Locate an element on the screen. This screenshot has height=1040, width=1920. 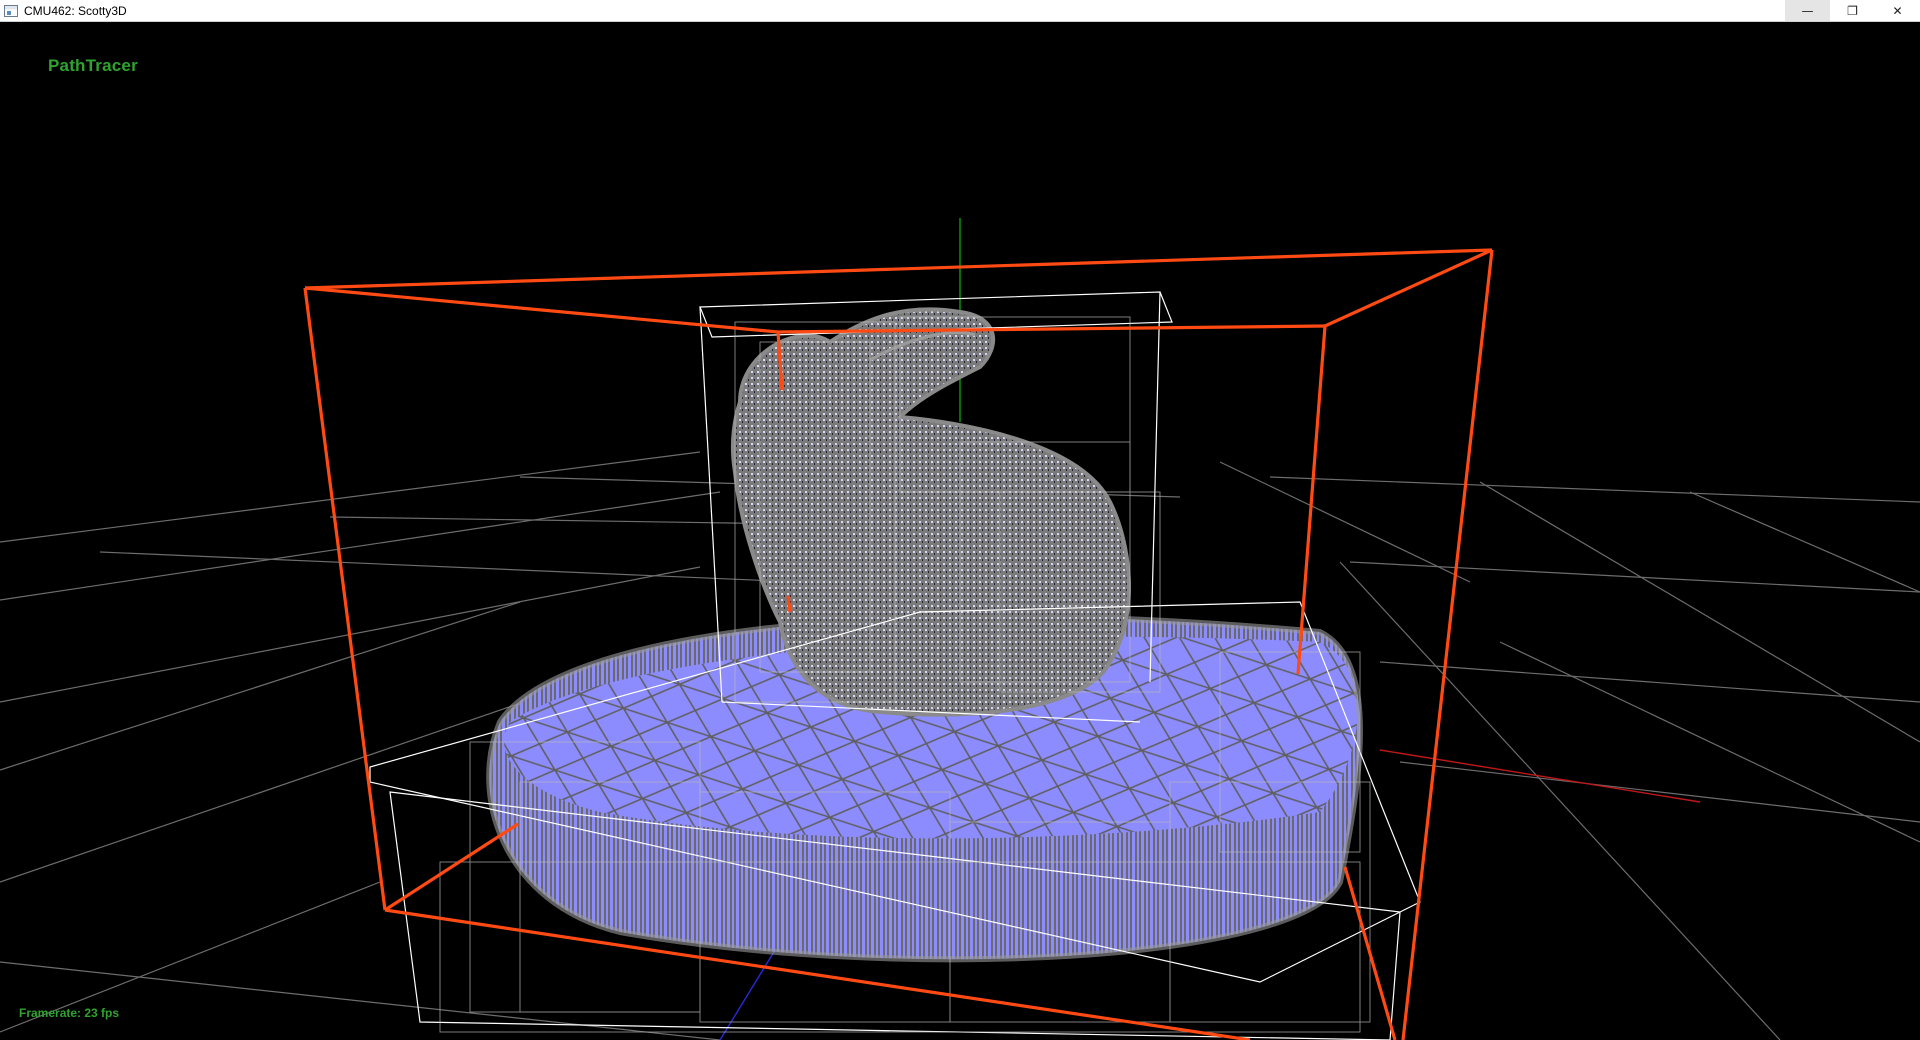
minimize-button: — is located at coordinates (1807, 10).